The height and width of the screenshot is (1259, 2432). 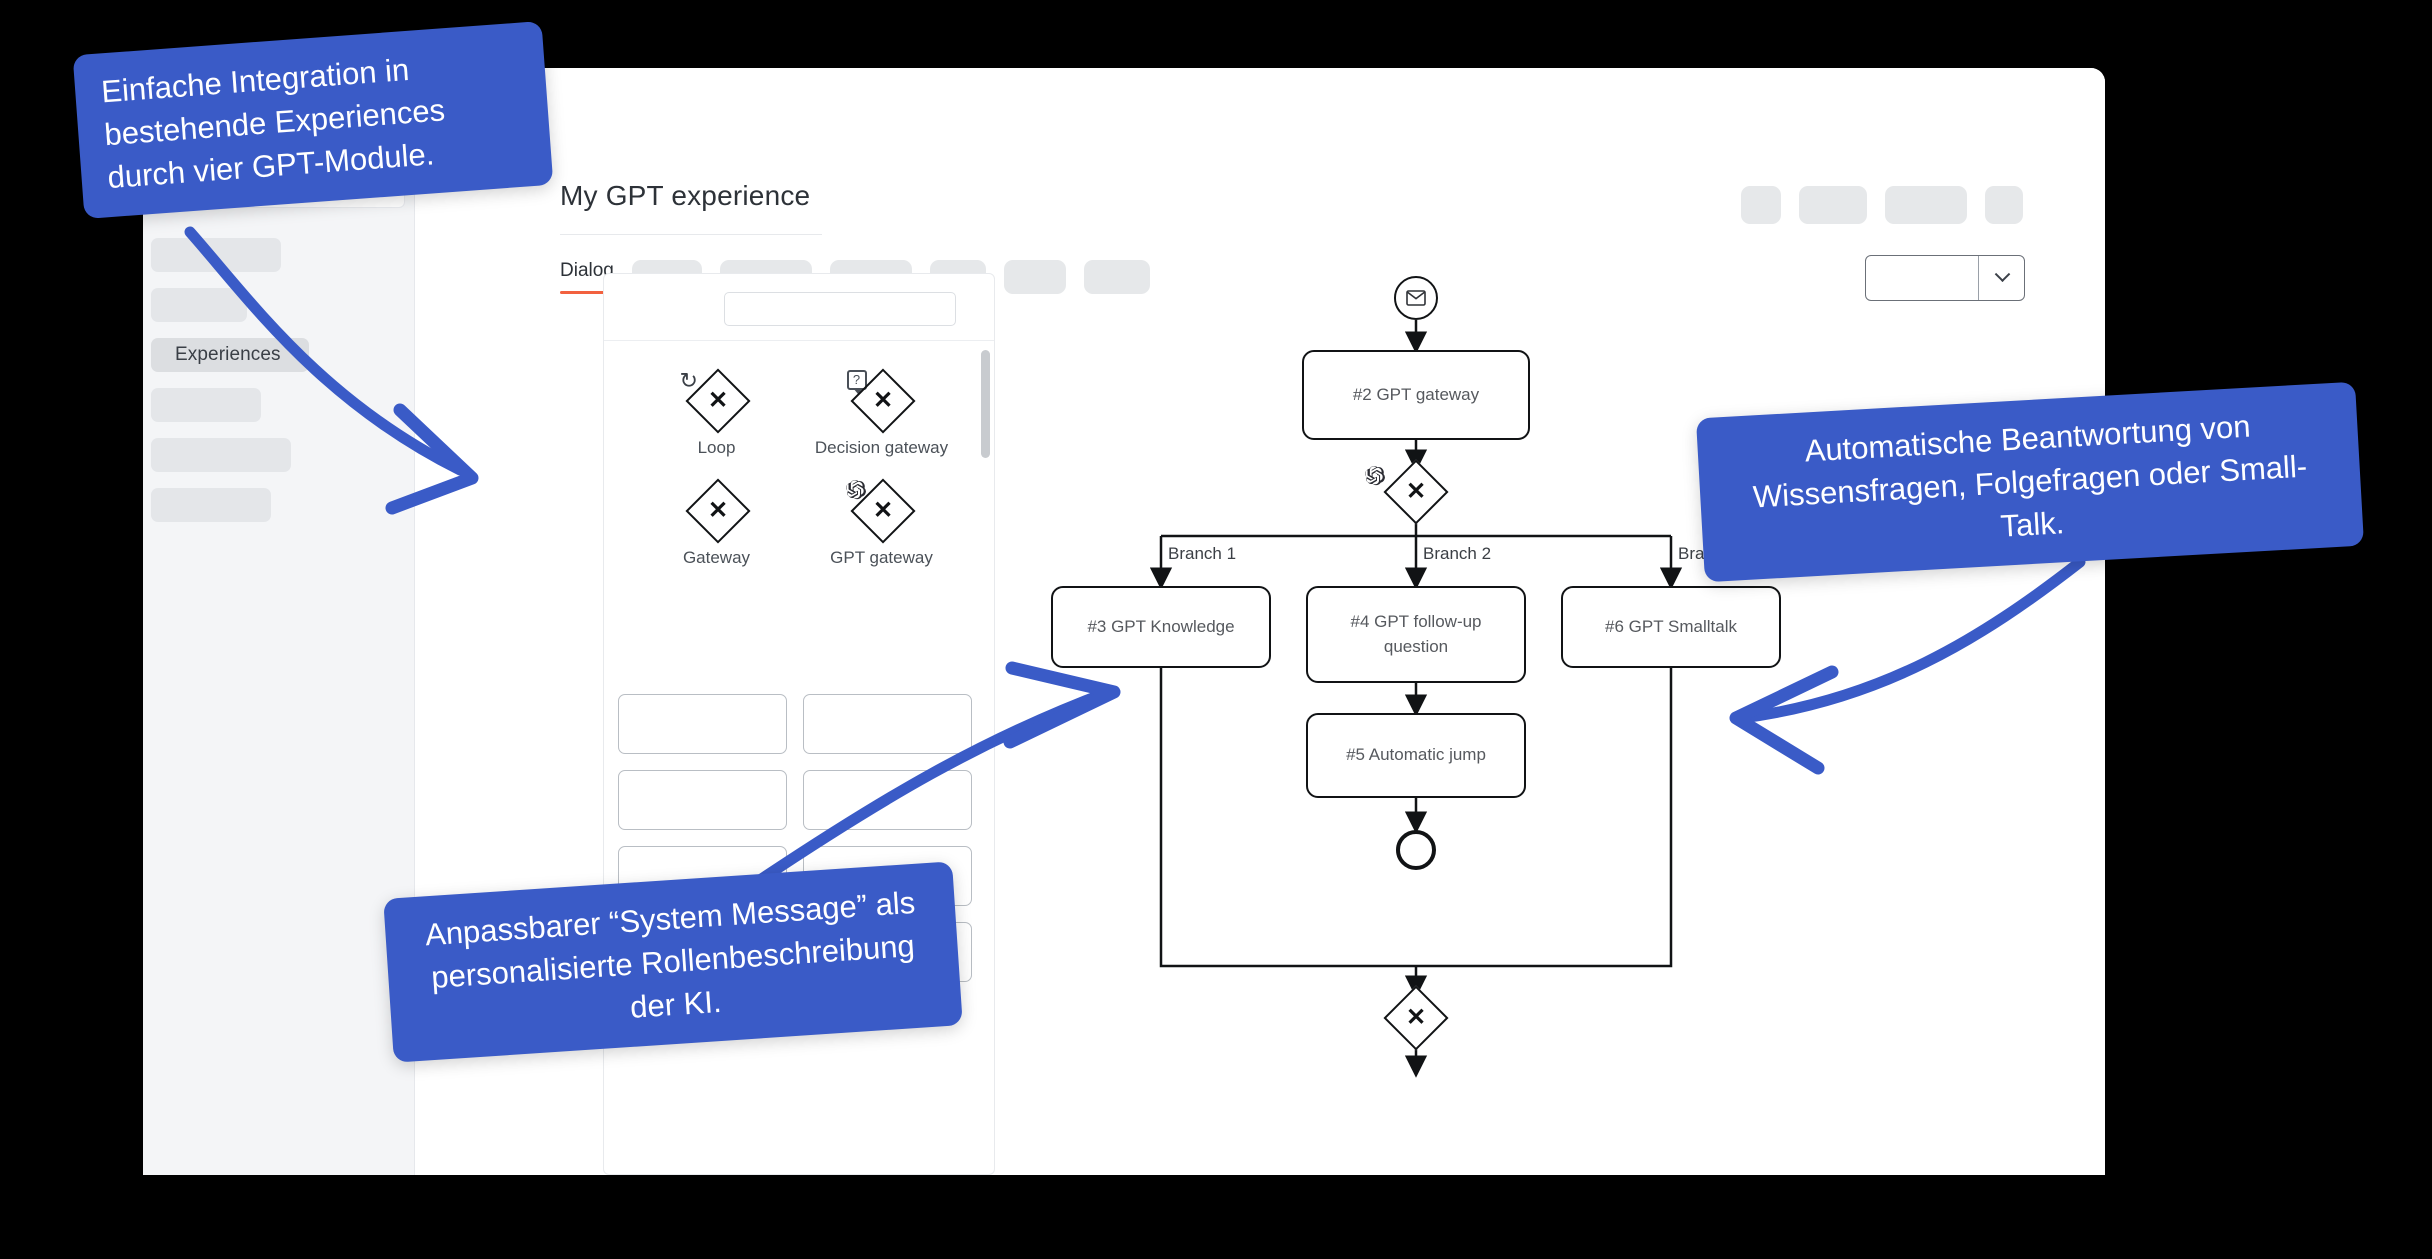 I want to click on palette-item-icon: ↻ ✕, so click(x=717, y=402).